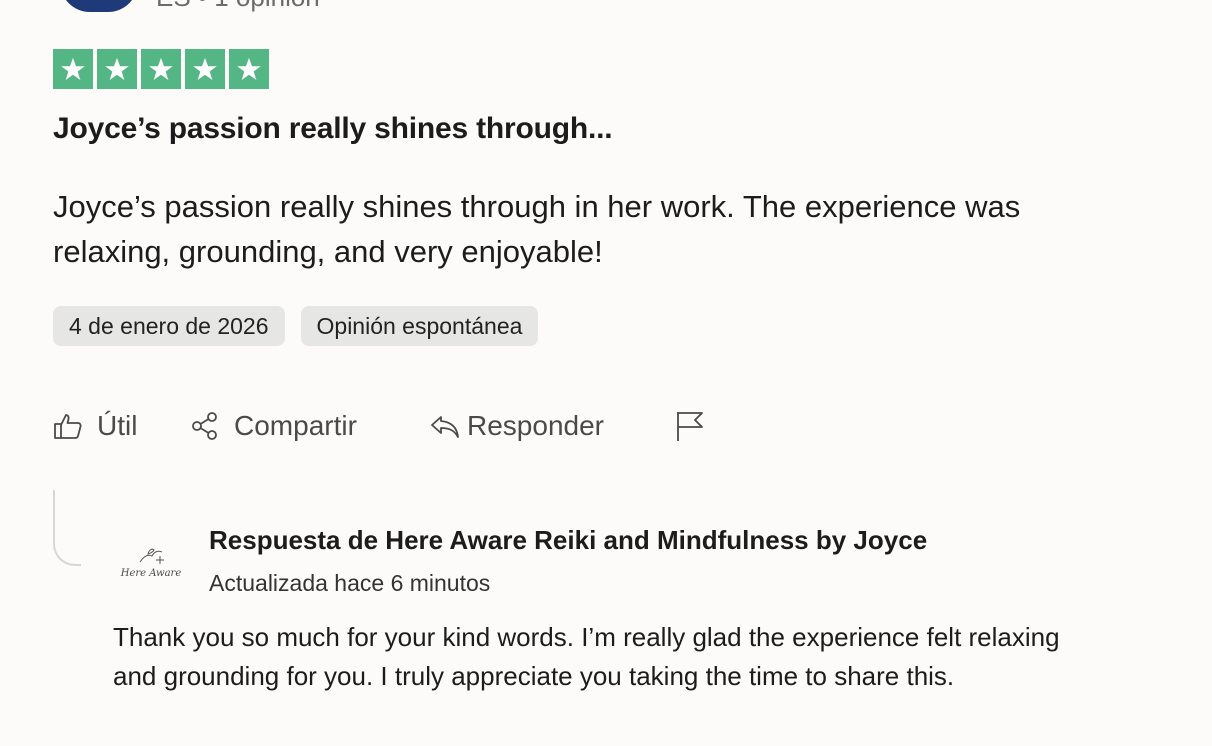  I want to click on reply-label: Responder, so click(535, 425).